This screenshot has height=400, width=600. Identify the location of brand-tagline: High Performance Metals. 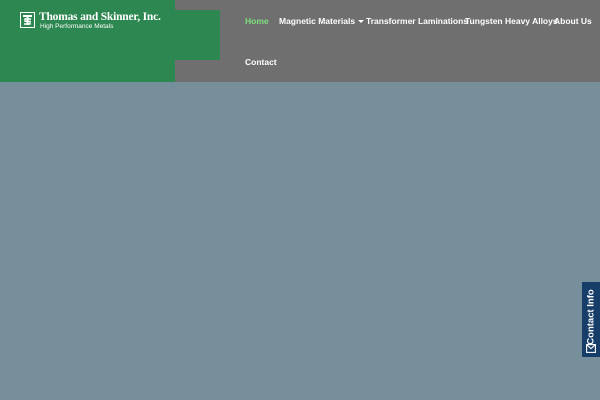
(77, 26).